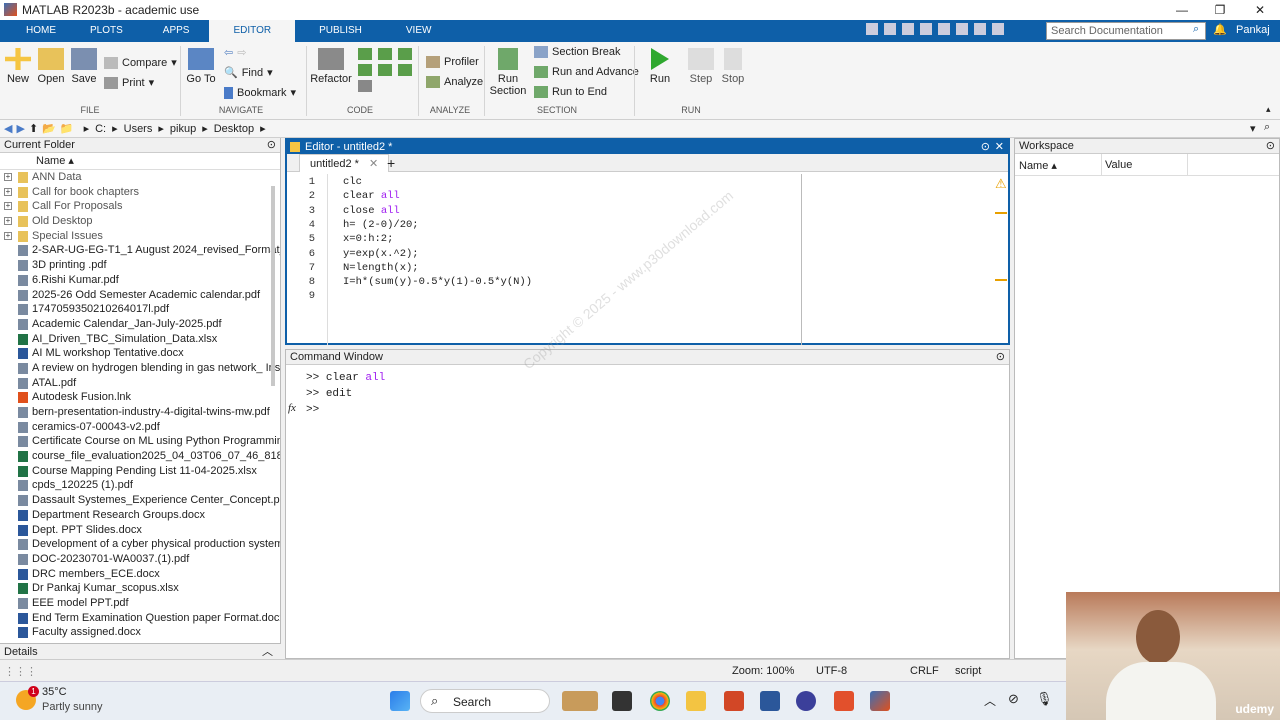  Describe the element at coordinates (140, 427) in the screenshot. I see `file-item: ceramics-07-00043-v2.pdf` at that location.